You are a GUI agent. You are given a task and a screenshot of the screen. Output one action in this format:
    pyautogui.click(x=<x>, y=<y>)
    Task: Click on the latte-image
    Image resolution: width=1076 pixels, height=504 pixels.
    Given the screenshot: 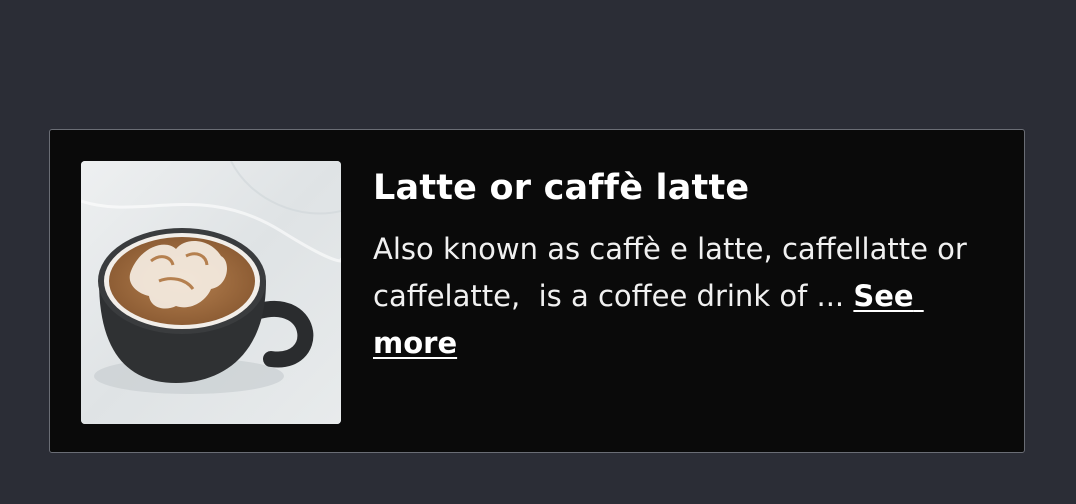 What is the action you would take?
    pyautogui.click(x=211, y=292)
    